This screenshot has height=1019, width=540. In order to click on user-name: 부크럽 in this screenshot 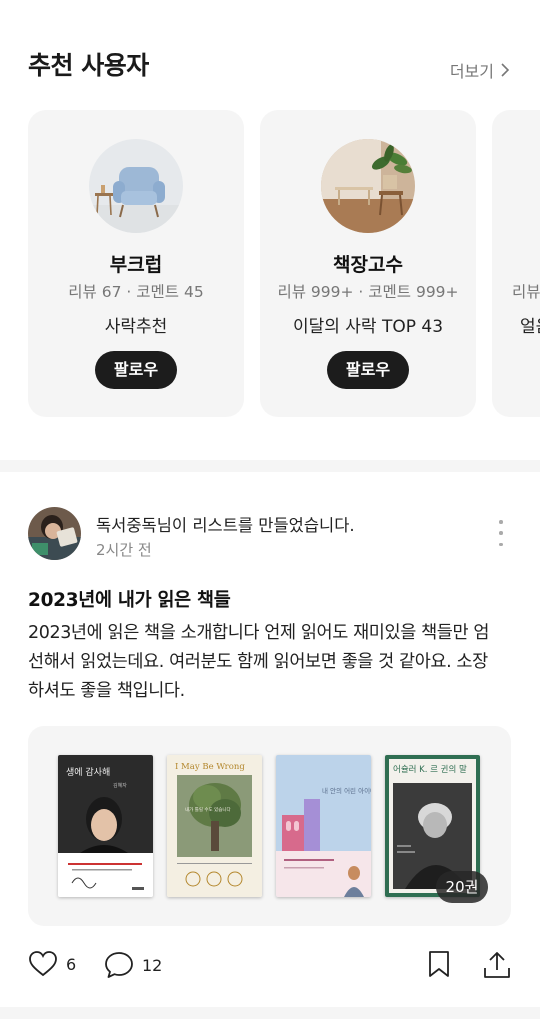, I will do `click(136, 265)`.